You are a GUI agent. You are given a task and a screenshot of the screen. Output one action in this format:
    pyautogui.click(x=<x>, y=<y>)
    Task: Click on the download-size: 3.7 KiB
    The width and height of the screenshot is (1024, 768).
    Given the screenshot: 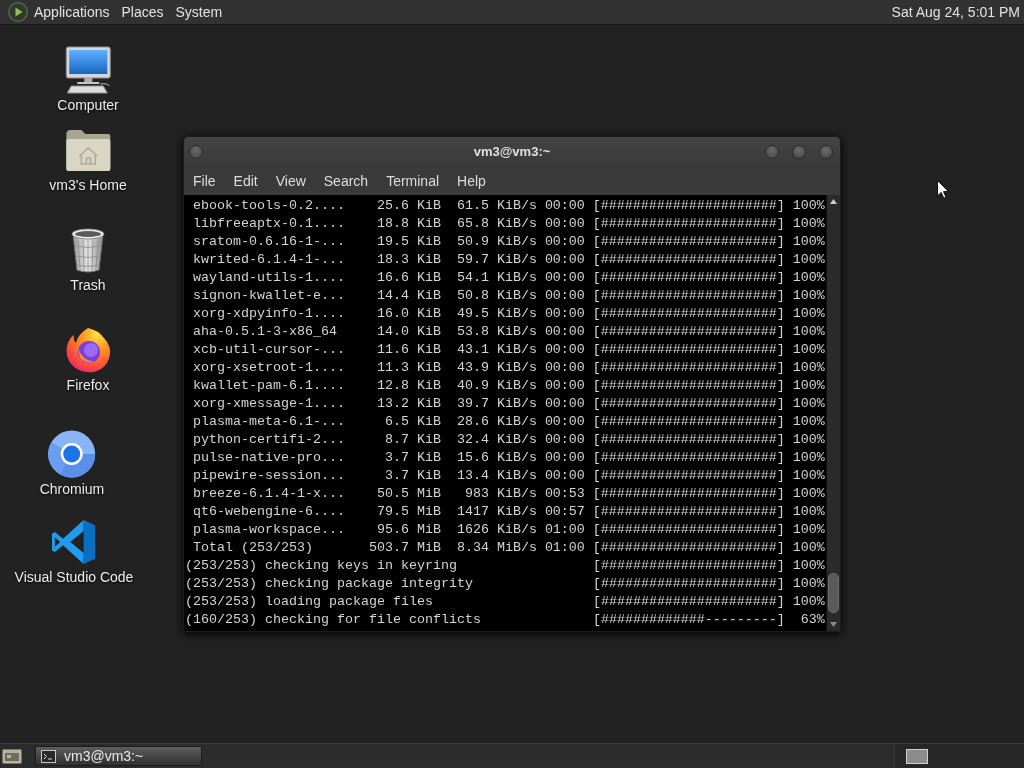 What is the action you would take?
    pyautogui.click(x=412, y=458)
    